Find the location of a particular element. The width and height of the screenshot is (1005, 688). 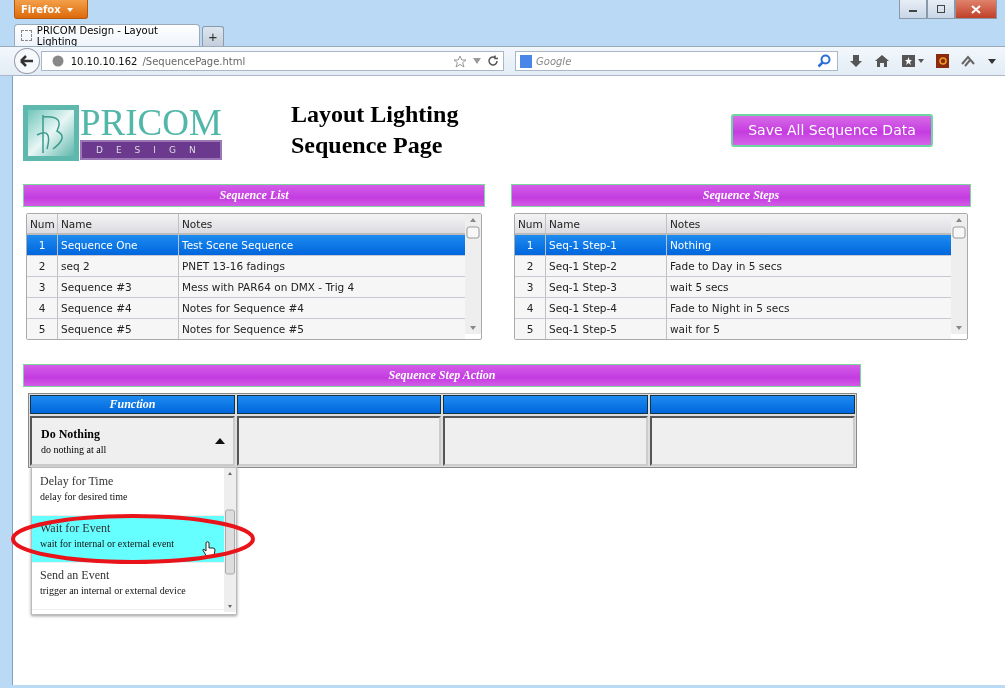

close-icon is located at coordinates (976, 9).